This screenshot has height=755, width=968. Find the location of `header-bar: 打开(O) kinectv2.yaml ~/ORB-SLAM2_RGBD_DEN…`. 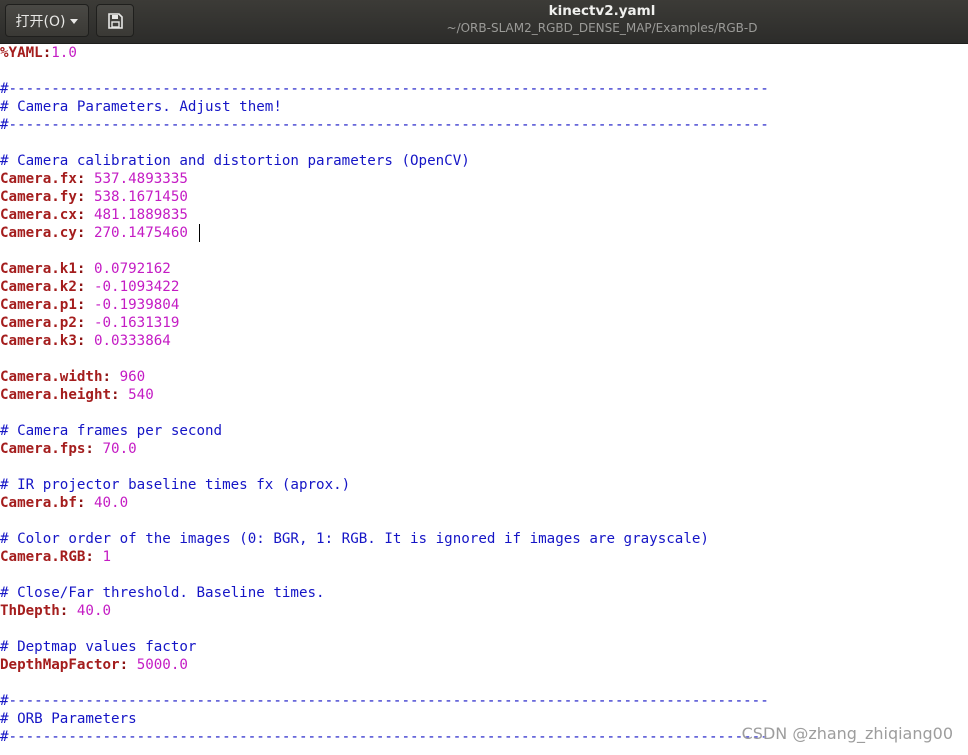

header-bar: 打开(O) kinectv2.yaml ~/ORB-SLAM2_RGBD_DEN… is located at coordinates (484, 22).